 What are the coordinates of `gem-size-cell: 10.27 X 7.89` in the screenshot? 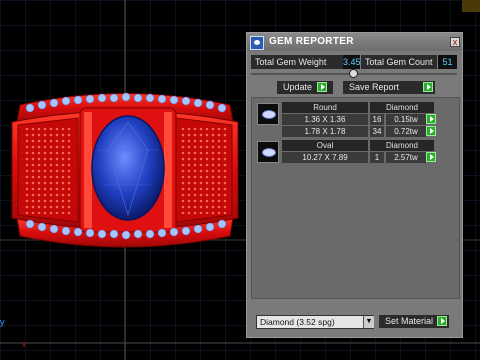 It's located at (325, 157).